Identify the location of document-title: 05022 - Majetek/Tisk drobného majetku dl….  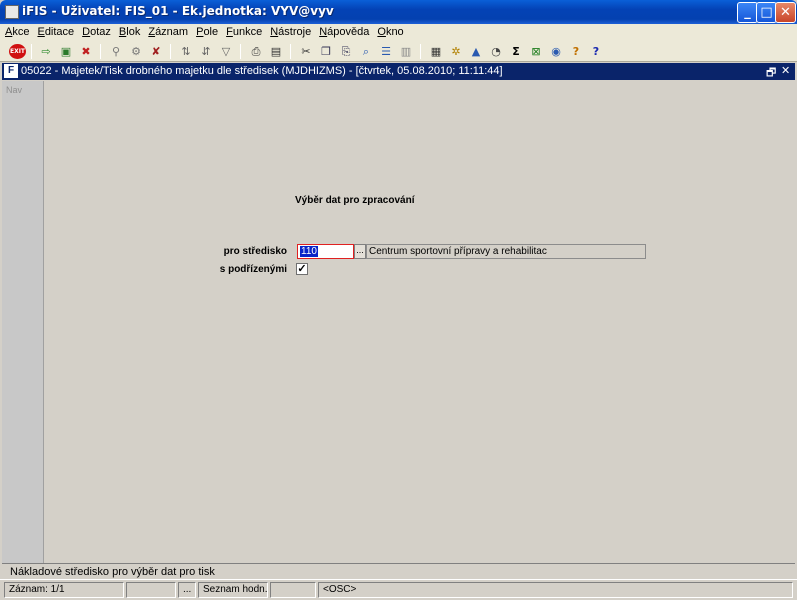
(262, 71).